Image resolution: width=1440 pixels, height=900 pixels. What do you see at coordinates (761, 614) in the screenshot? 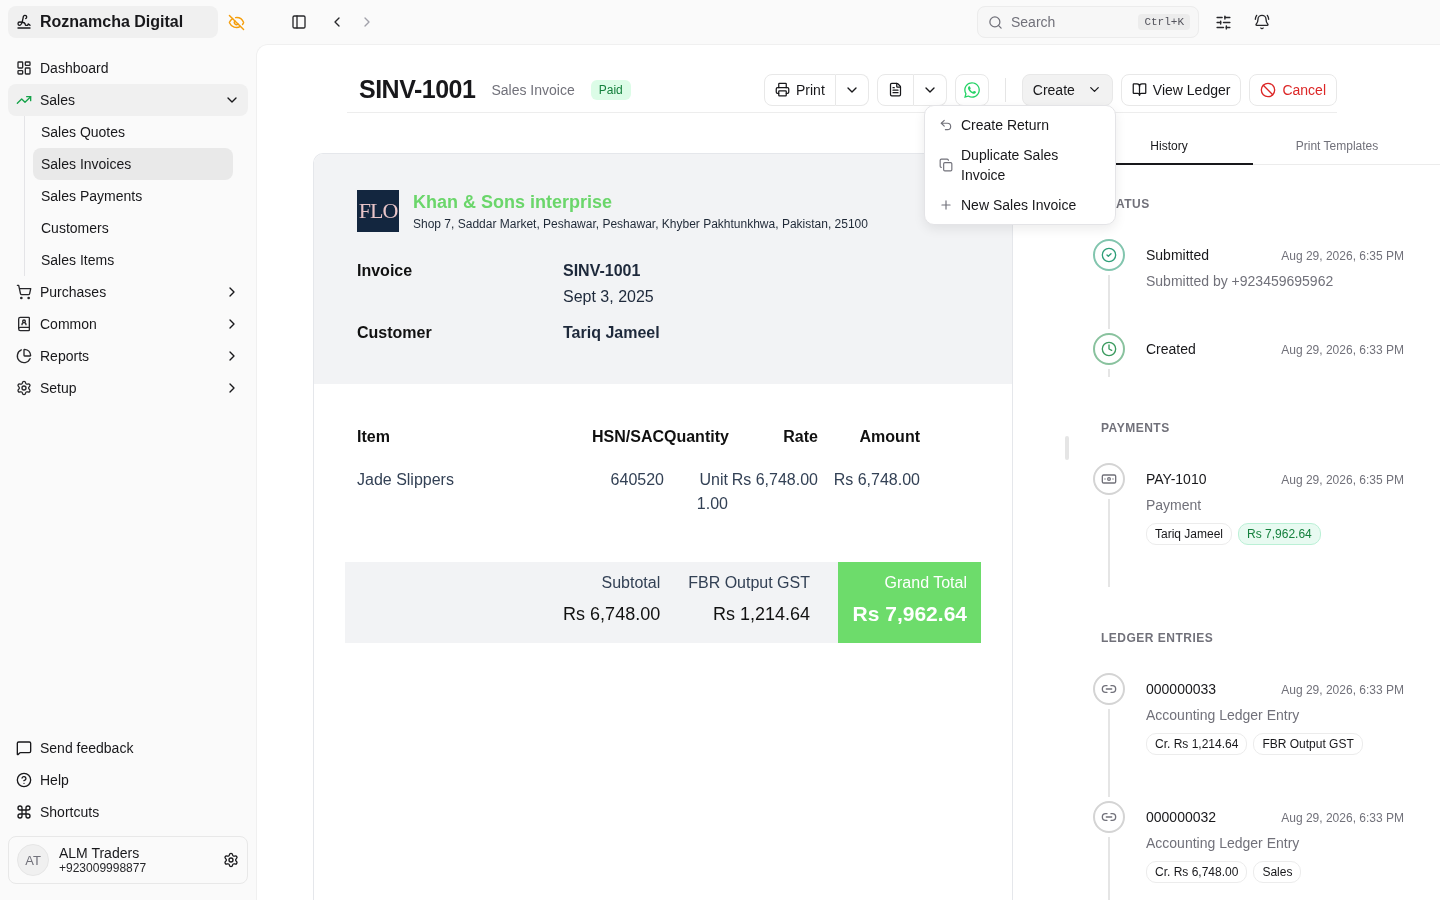
I see `total-value: Rs 1,214.64` at bounding box center [761, 614].